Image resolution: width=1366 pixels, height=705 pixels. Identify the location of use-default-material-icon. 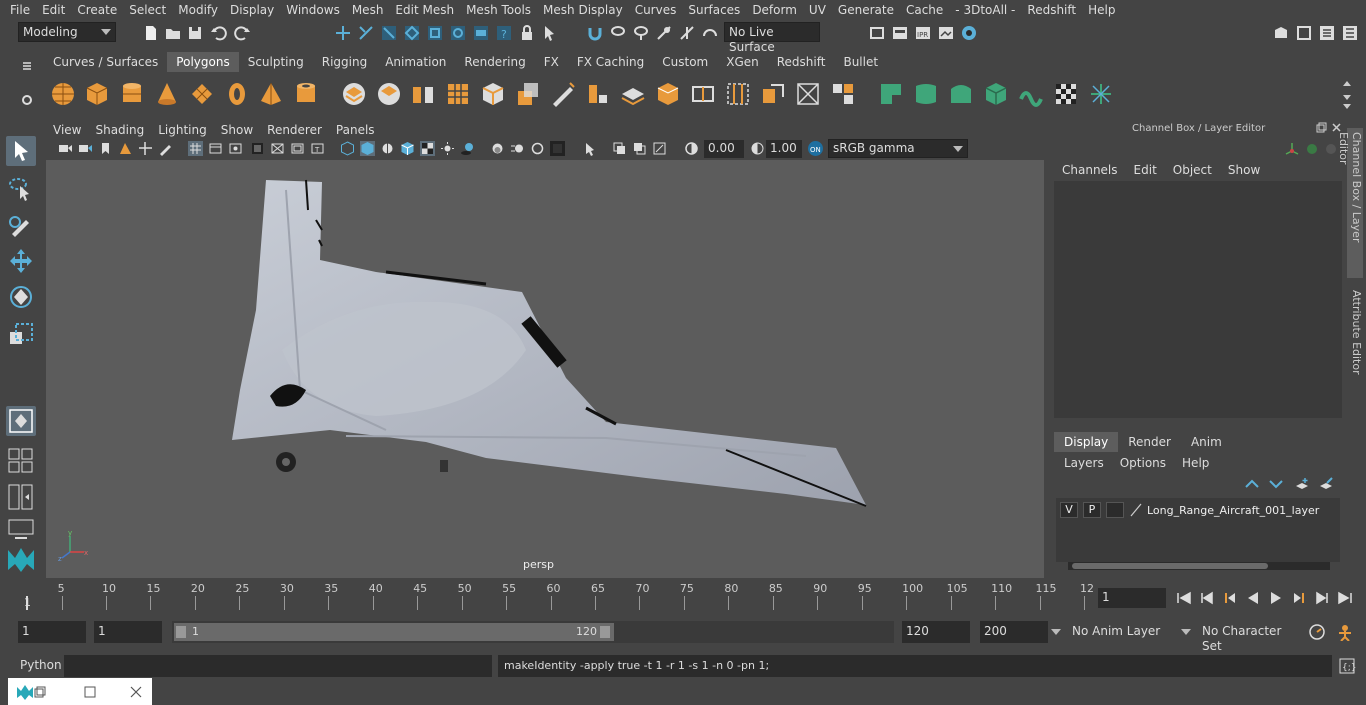
(427, 148).